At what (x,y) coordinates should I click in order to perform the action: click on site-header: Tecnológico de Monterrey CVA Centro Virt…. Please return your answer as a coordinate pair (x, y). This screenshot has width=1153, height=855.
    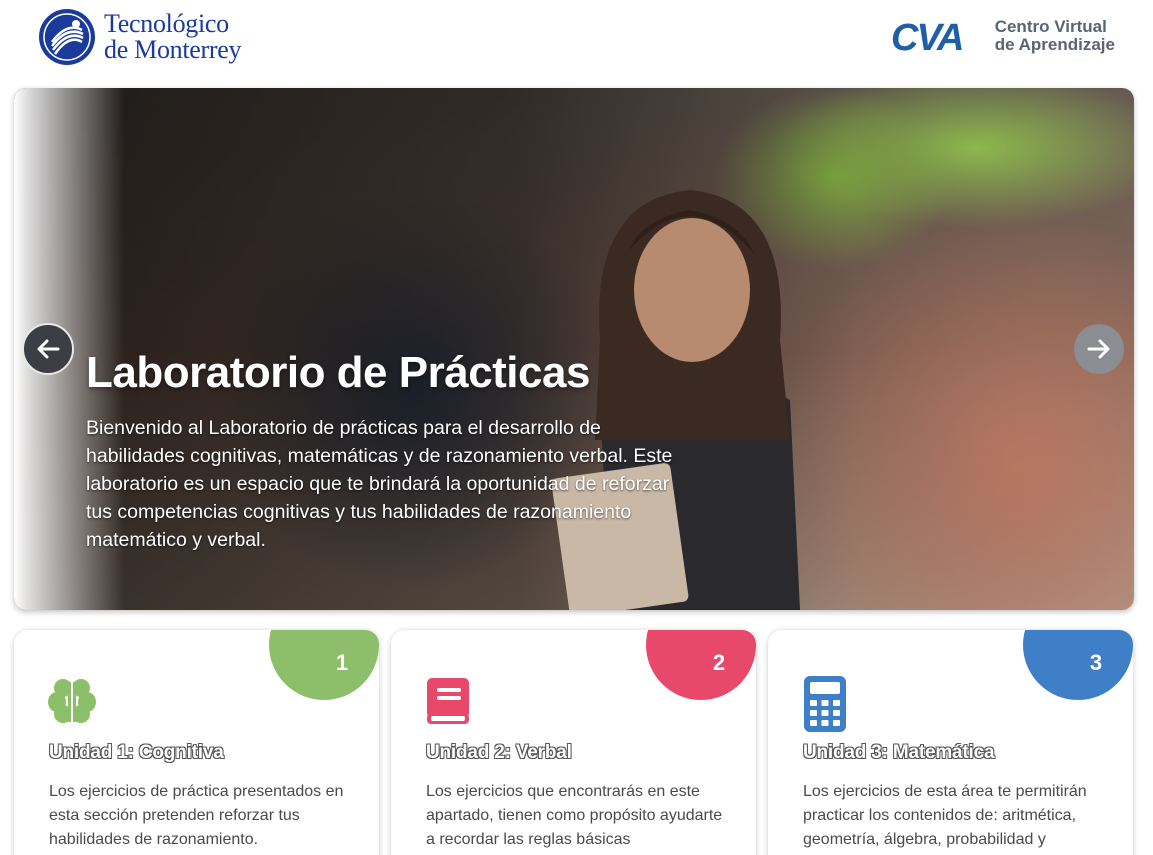
    Looking at the image, I should click on (576, 44).